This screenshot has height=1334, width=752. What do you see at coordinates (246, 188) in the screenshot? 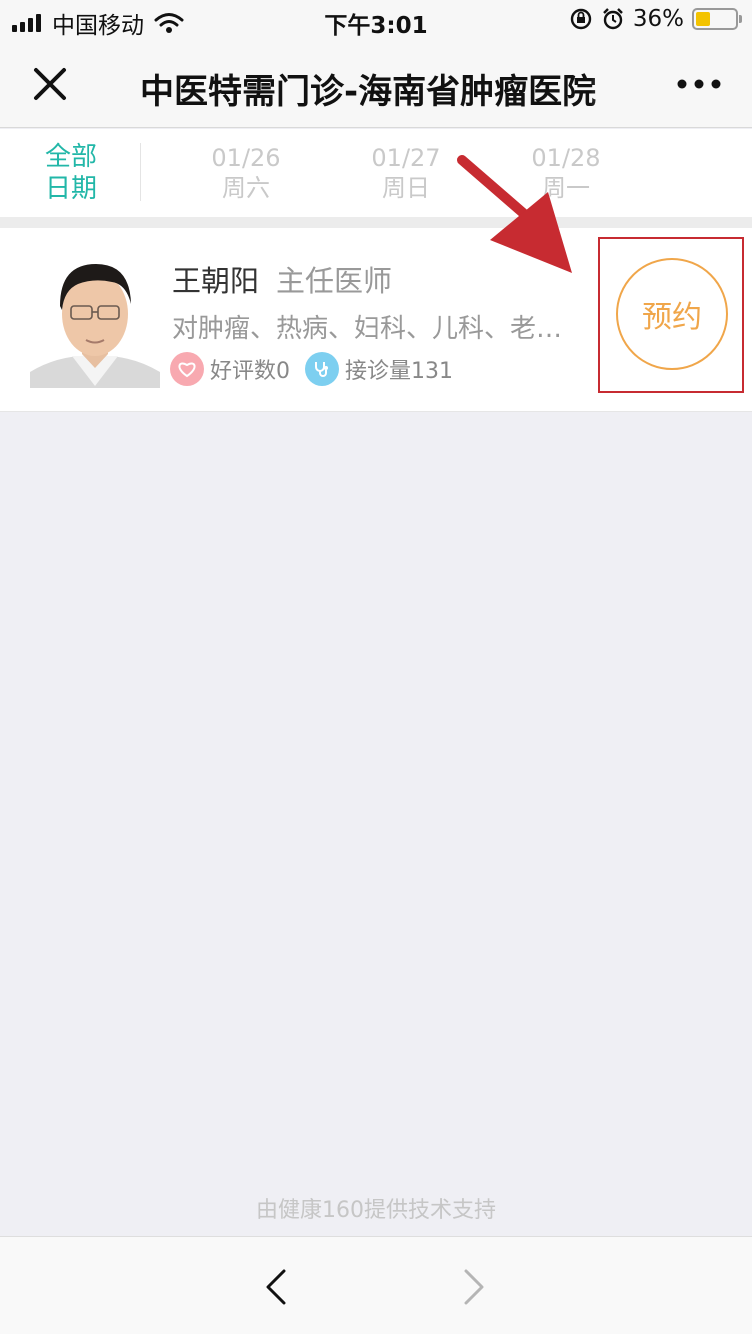
I see `tab-weekday-label: 周六` at bounding box center [246, 188].